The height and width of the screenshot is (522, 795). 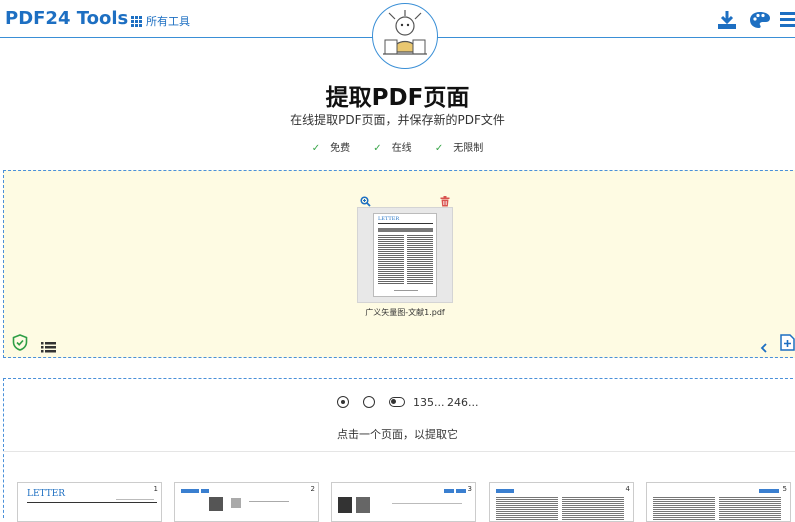 I want to click on invert-toggle, so click(x=397, y=402).